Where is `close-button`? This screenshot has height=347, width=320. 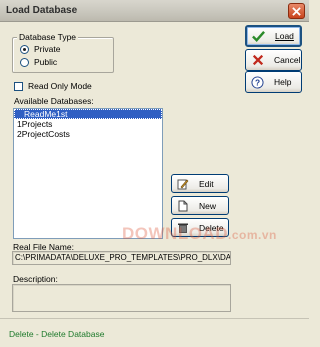 close-button is located at coordinates (296, 11).